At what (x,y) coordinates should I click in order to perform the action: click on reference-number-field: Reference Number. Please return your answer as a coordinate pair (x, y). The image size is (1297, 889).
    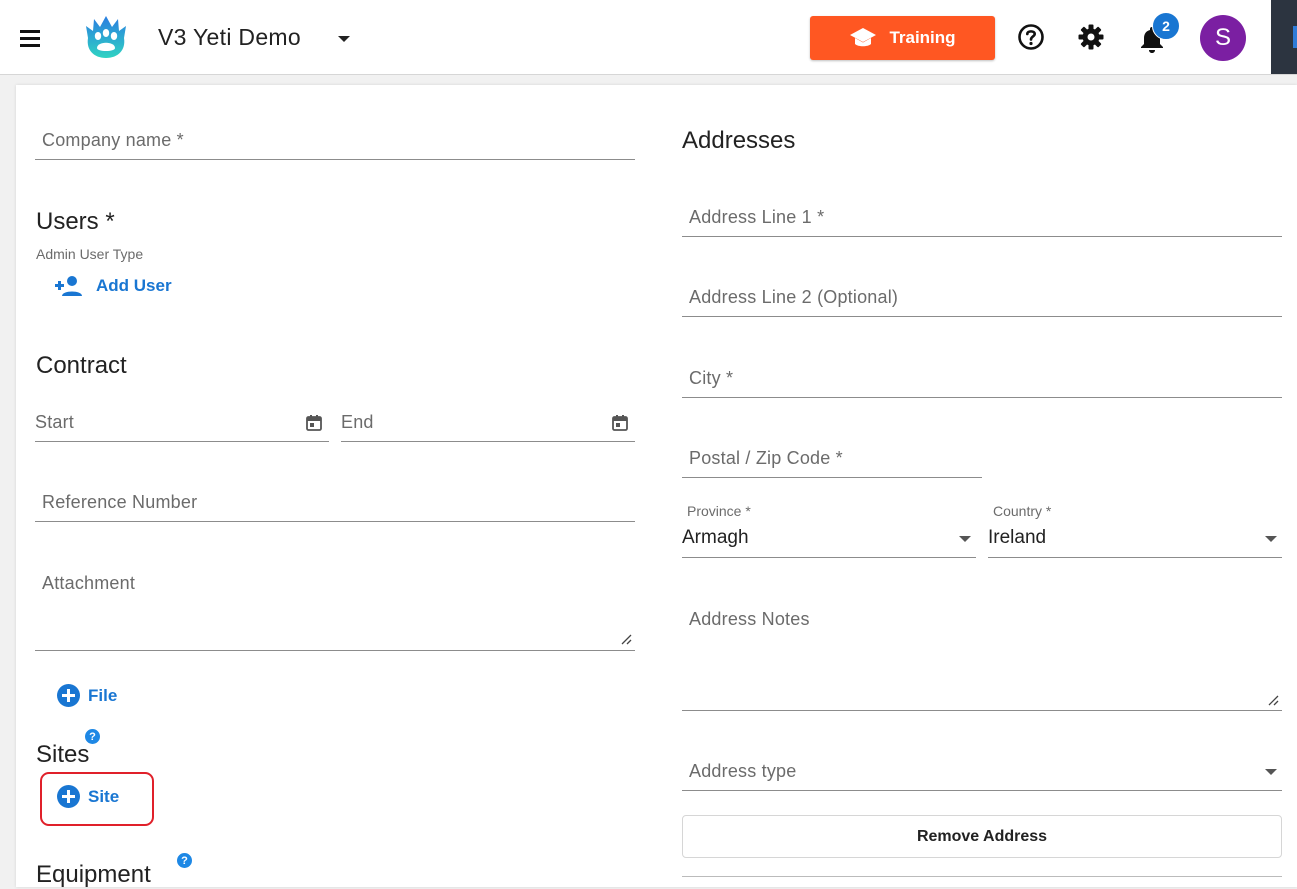
    Looking at the image, I should click on (335, 503).